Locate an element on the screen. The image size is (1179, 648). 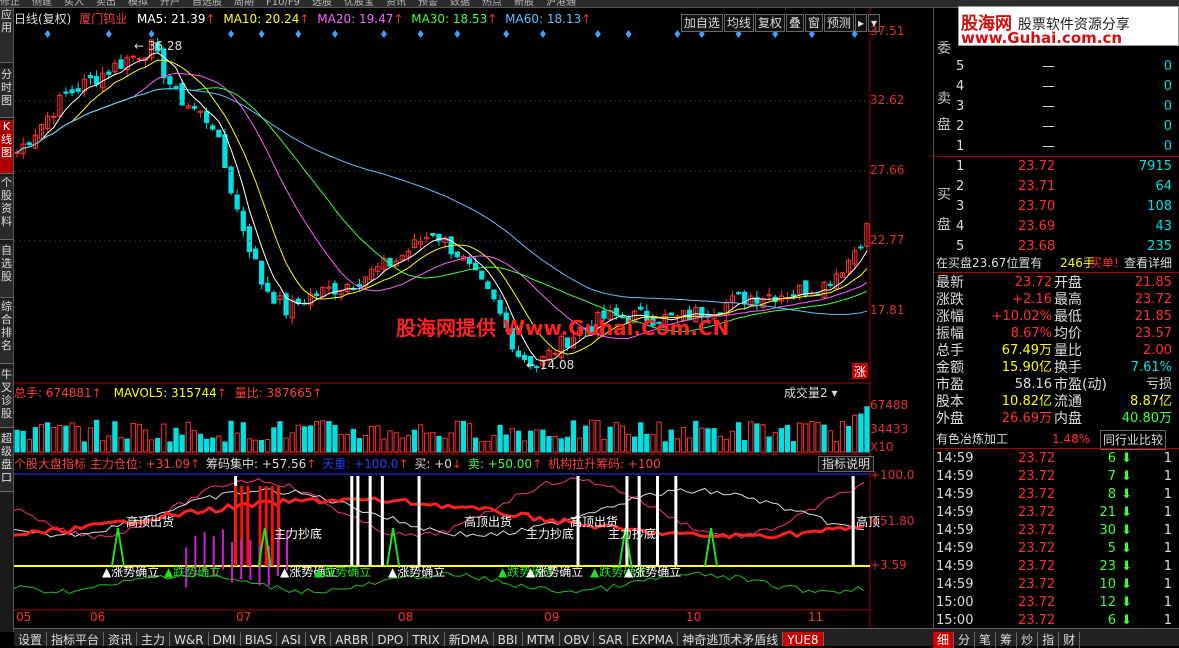
indicator-tab: 设置 is located at coordinates (31, 639).